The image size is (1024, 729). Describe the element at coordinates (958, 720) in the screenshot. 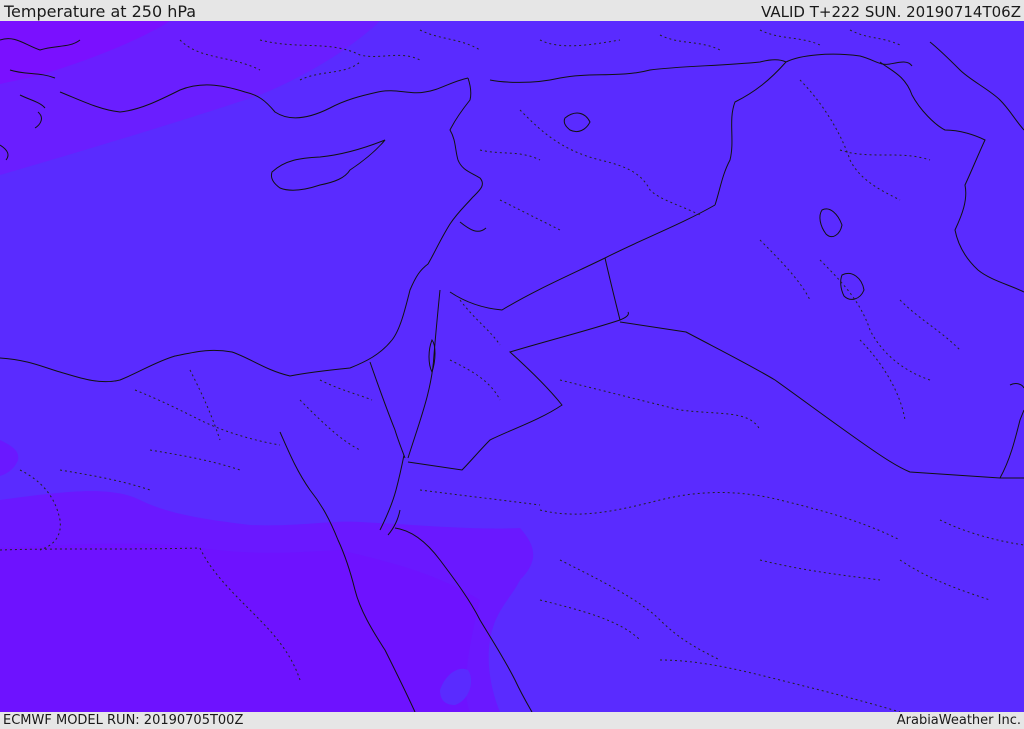

I see `credit-text: ArabiaWeather Inc.` at that location.